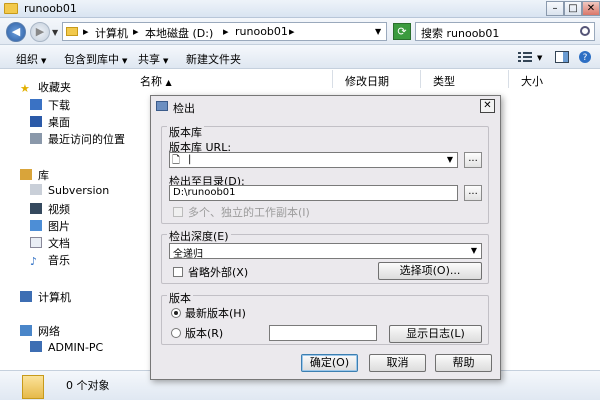 This screenshot has width=600, height=400. I want to click on computer-icon, so click(26, 296).